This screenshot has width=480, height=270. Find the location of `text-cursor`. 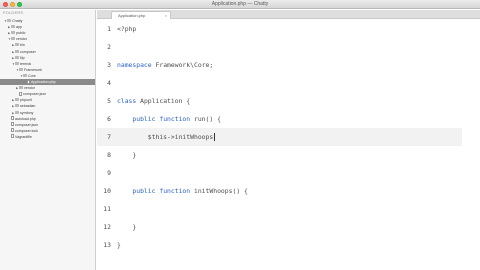

text-cursor is located at coordinates (214, 137).